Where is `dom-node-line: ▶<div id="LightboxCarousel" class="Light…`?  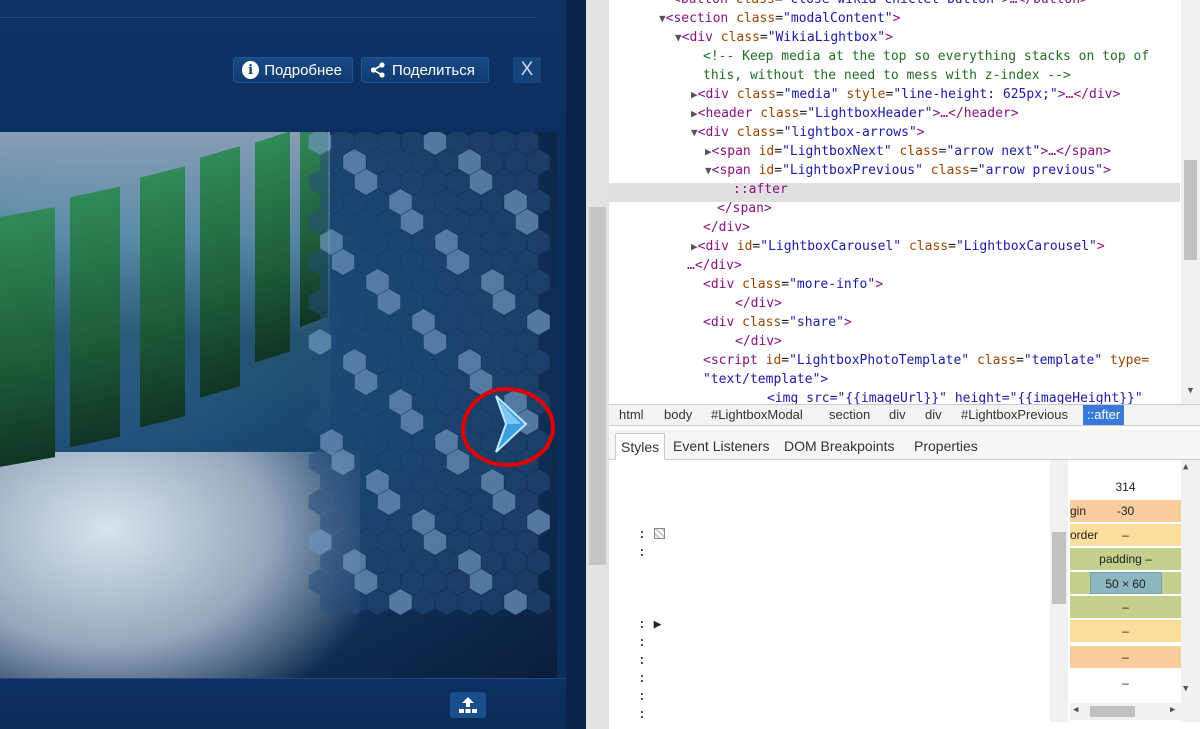
dom-node-line: ▶<div id="LightboxCarousel" class="Light… is located at coordinates (898, 246).